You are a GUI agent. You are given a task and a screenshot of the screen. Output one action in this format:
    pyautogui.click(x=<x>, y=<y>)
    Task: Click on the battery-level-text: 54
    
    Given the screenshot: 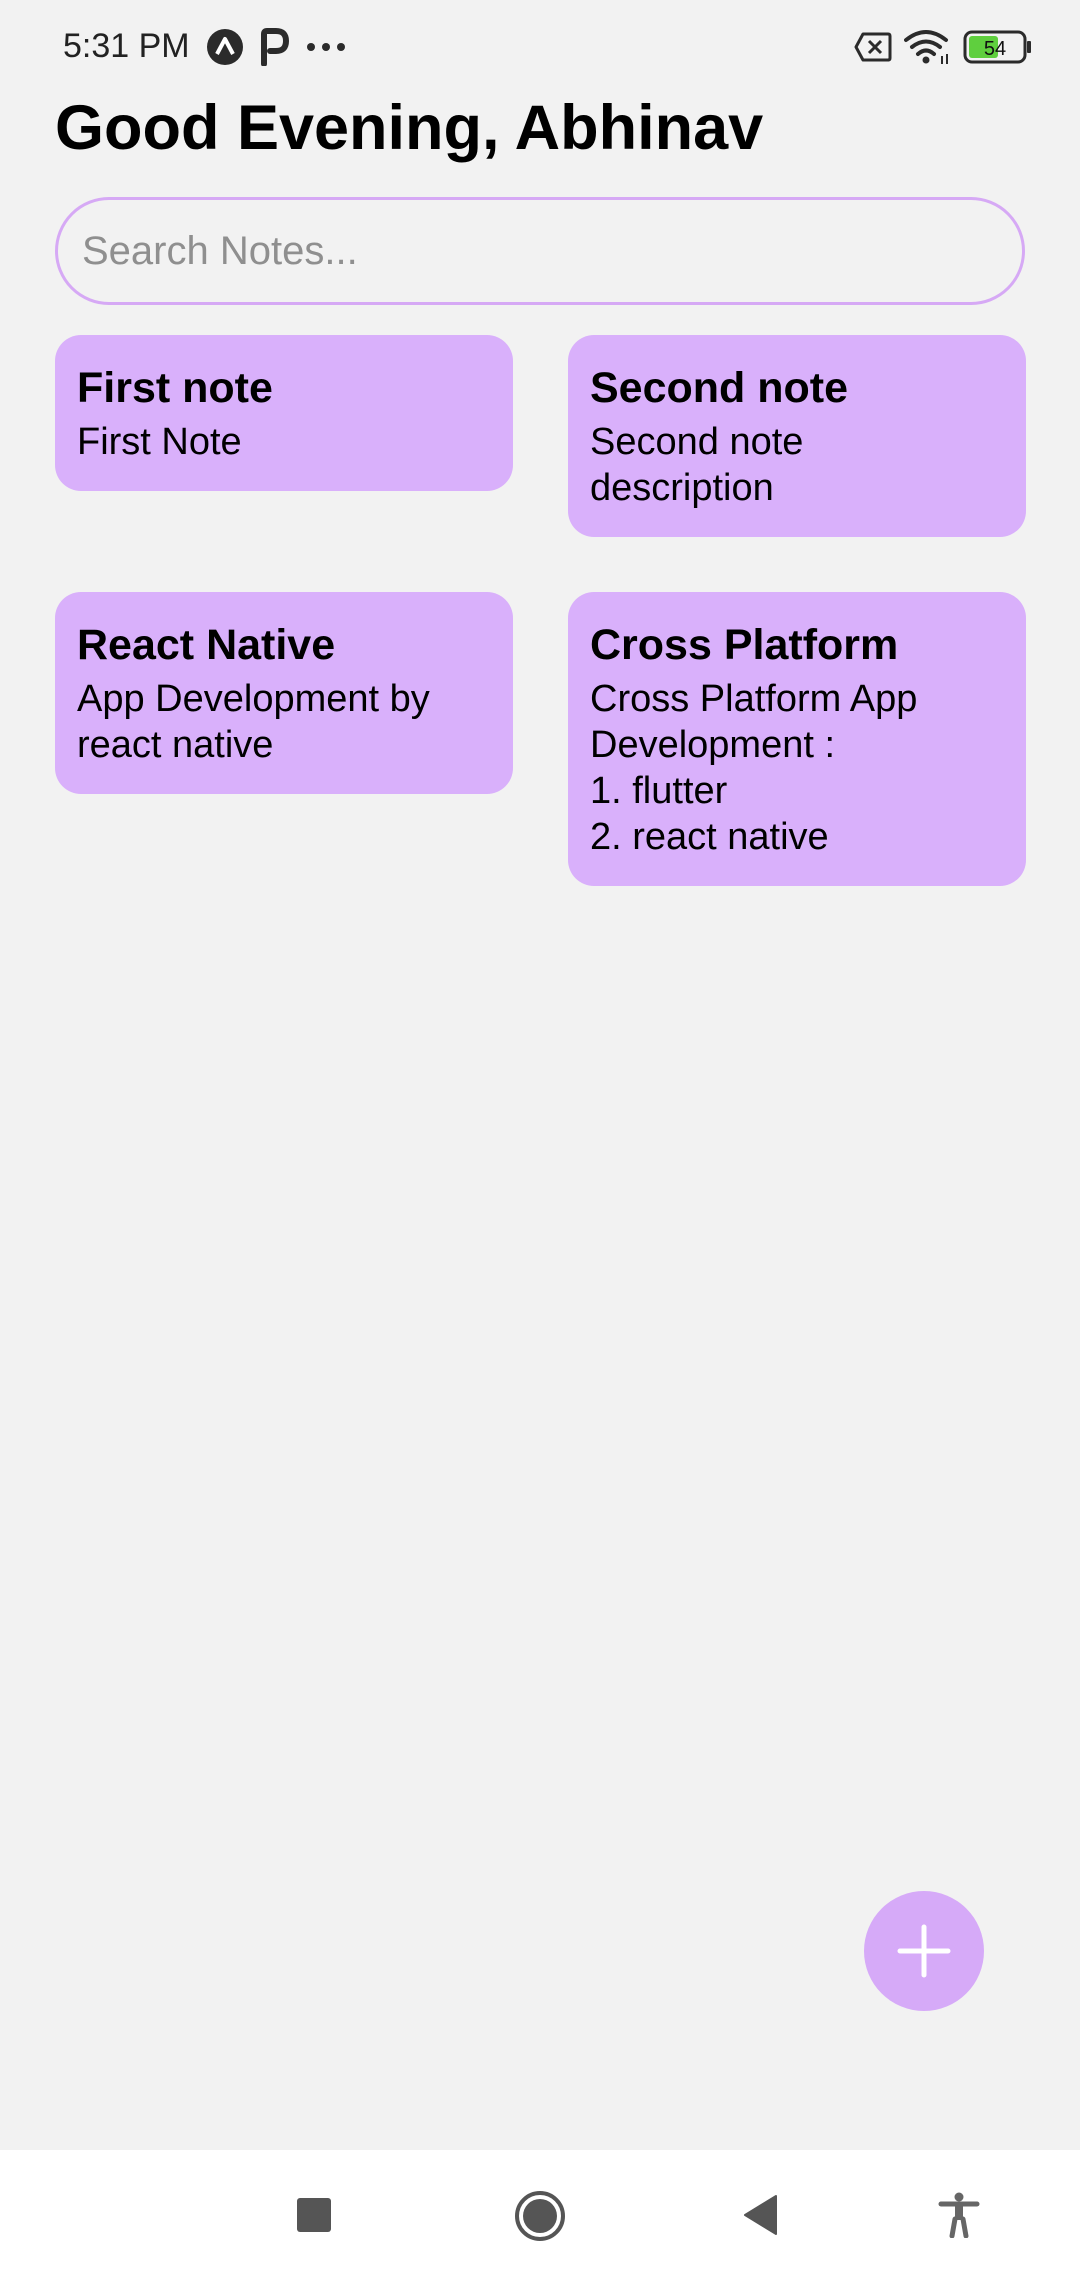 What is the action you would take?
    pyautogui.click(x=995, y=49)
    